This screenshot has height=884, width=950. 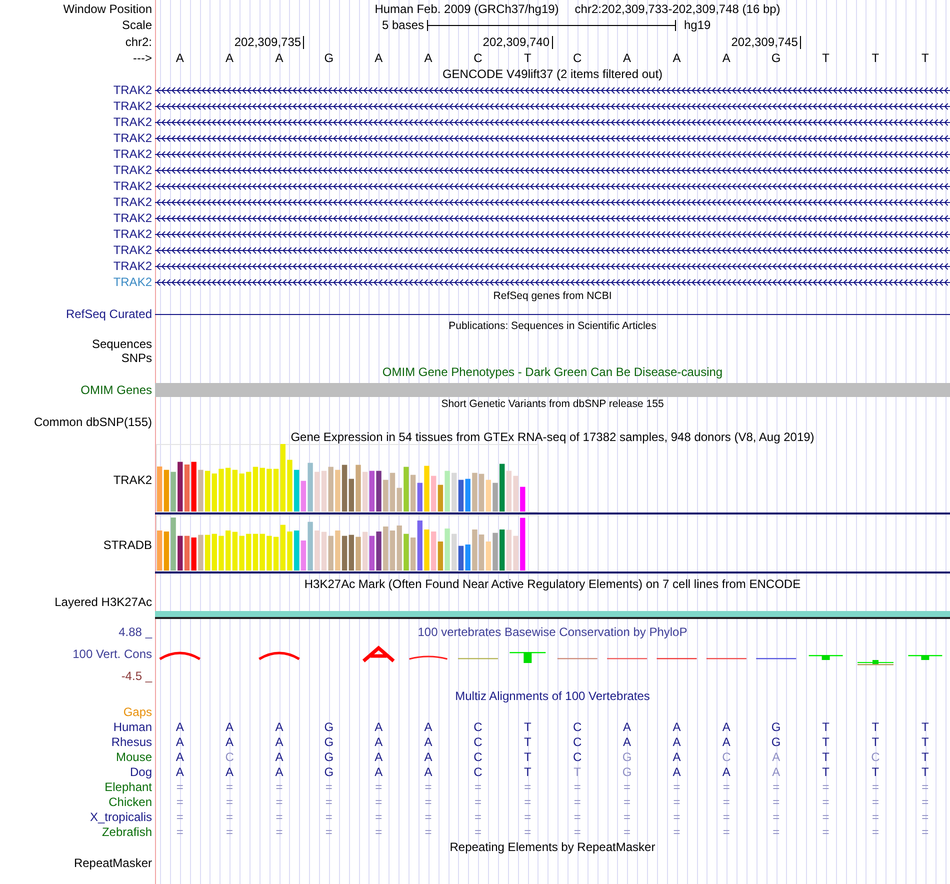 What do you see at coordinates (112, 654) in the screenshot?
I see `track-label: 100 Vert. Cons` at bounding box center [112, 654].